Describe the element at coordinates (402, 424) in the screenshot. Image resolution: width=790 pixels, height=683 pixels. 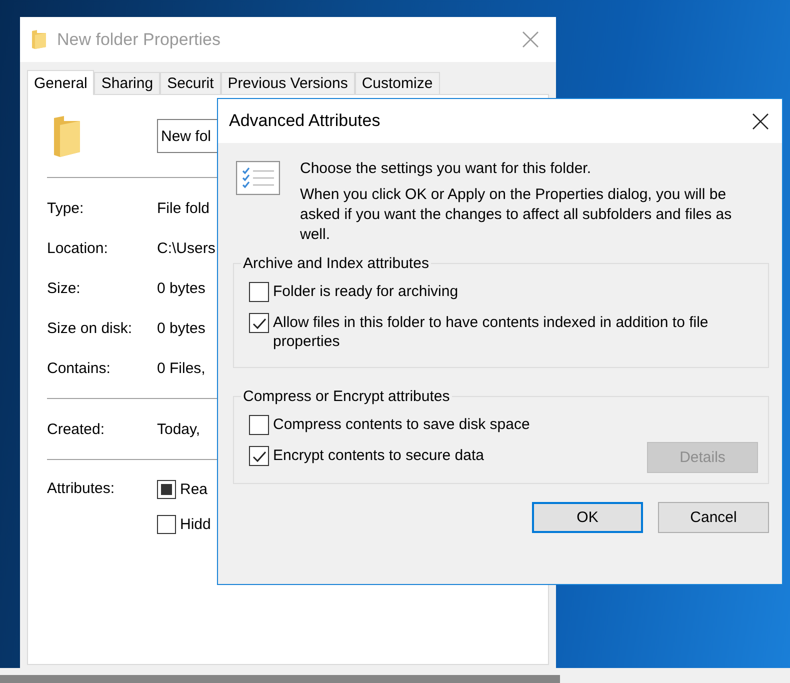
I see `checkbox-label: Compress contents to save disk space` at that location.